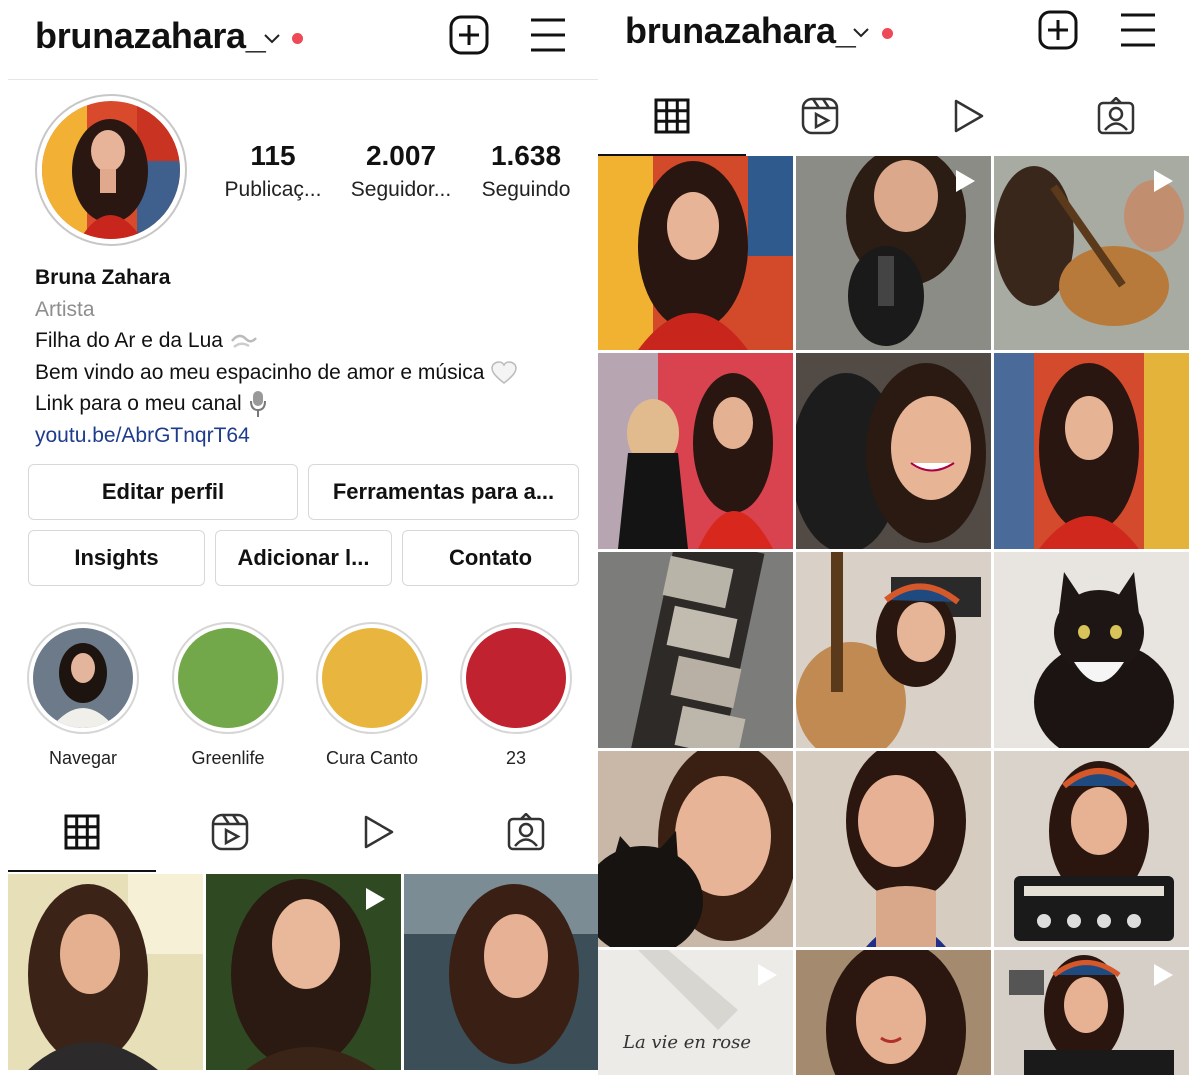  I want to click on edit-profile-button: Editar perfil, so click(163, 492).